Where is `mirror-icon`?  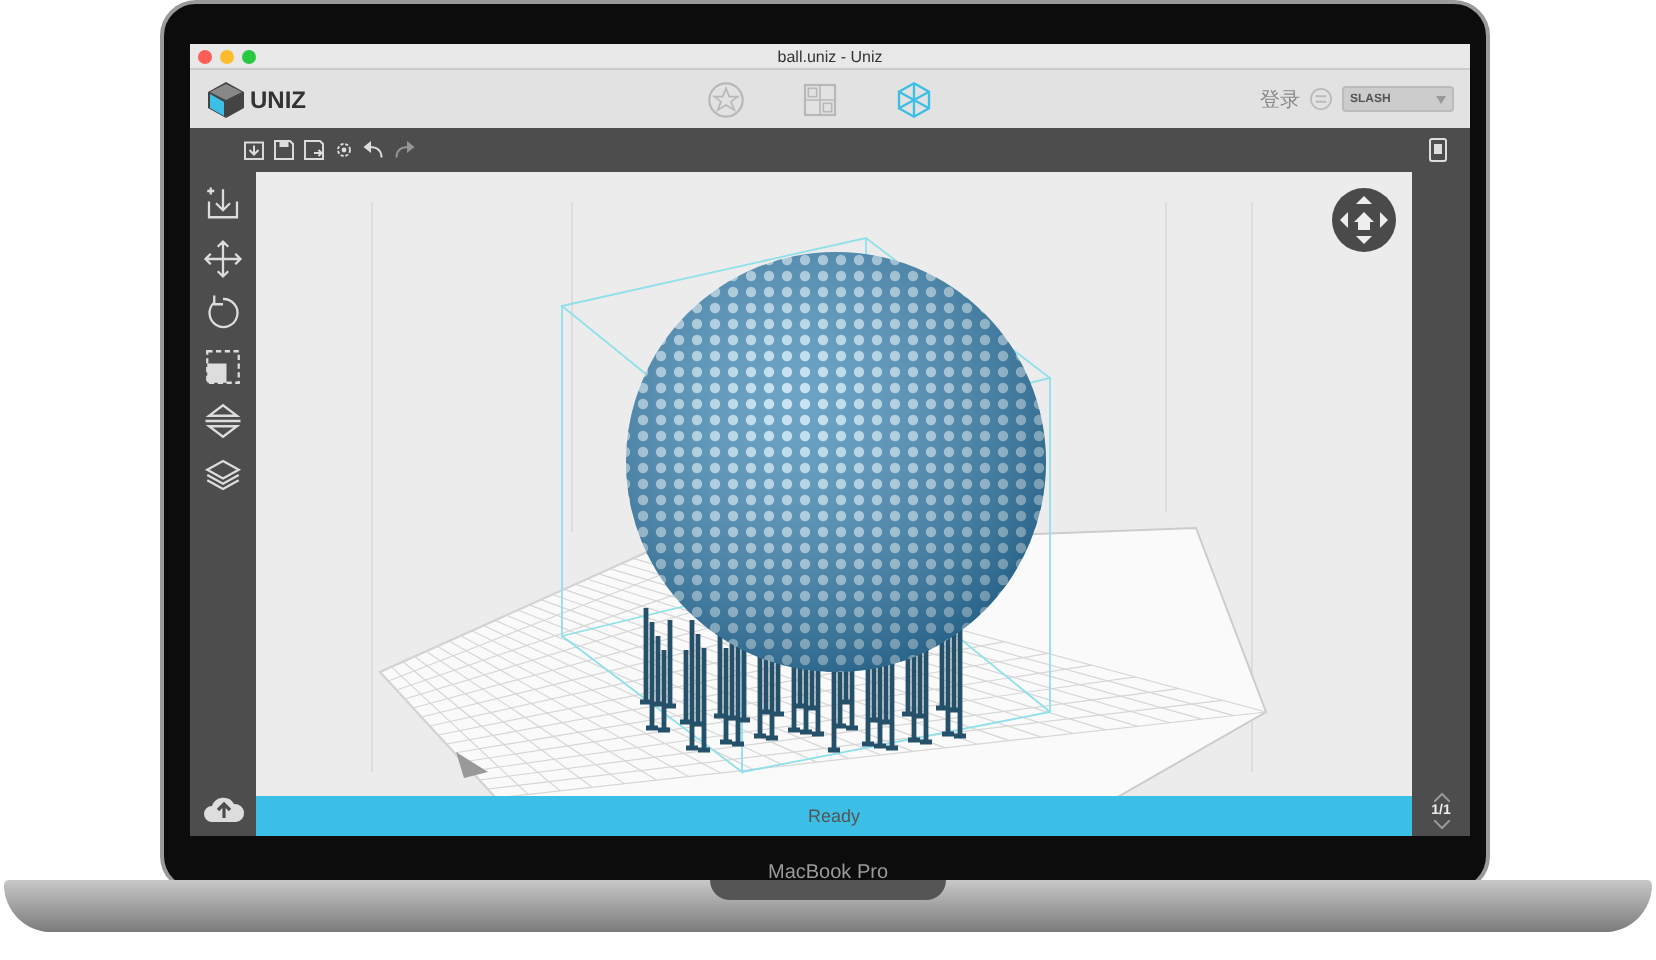
mirror-icon is located at coordinates (223, 421).